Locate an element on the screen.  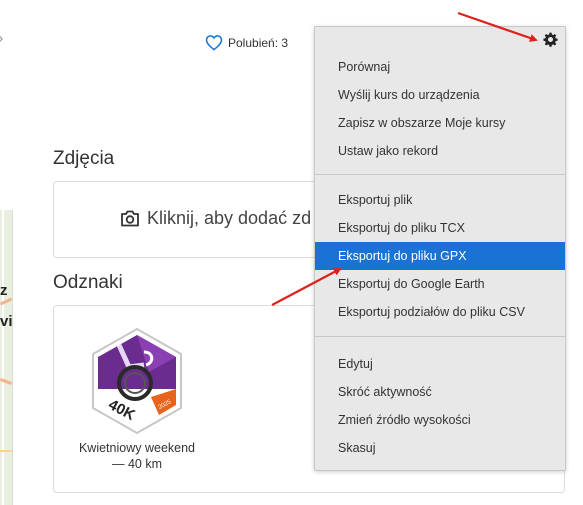
menu-item-change-elevation: Zmień źródło wysokości is located at coordinates (440, 420).